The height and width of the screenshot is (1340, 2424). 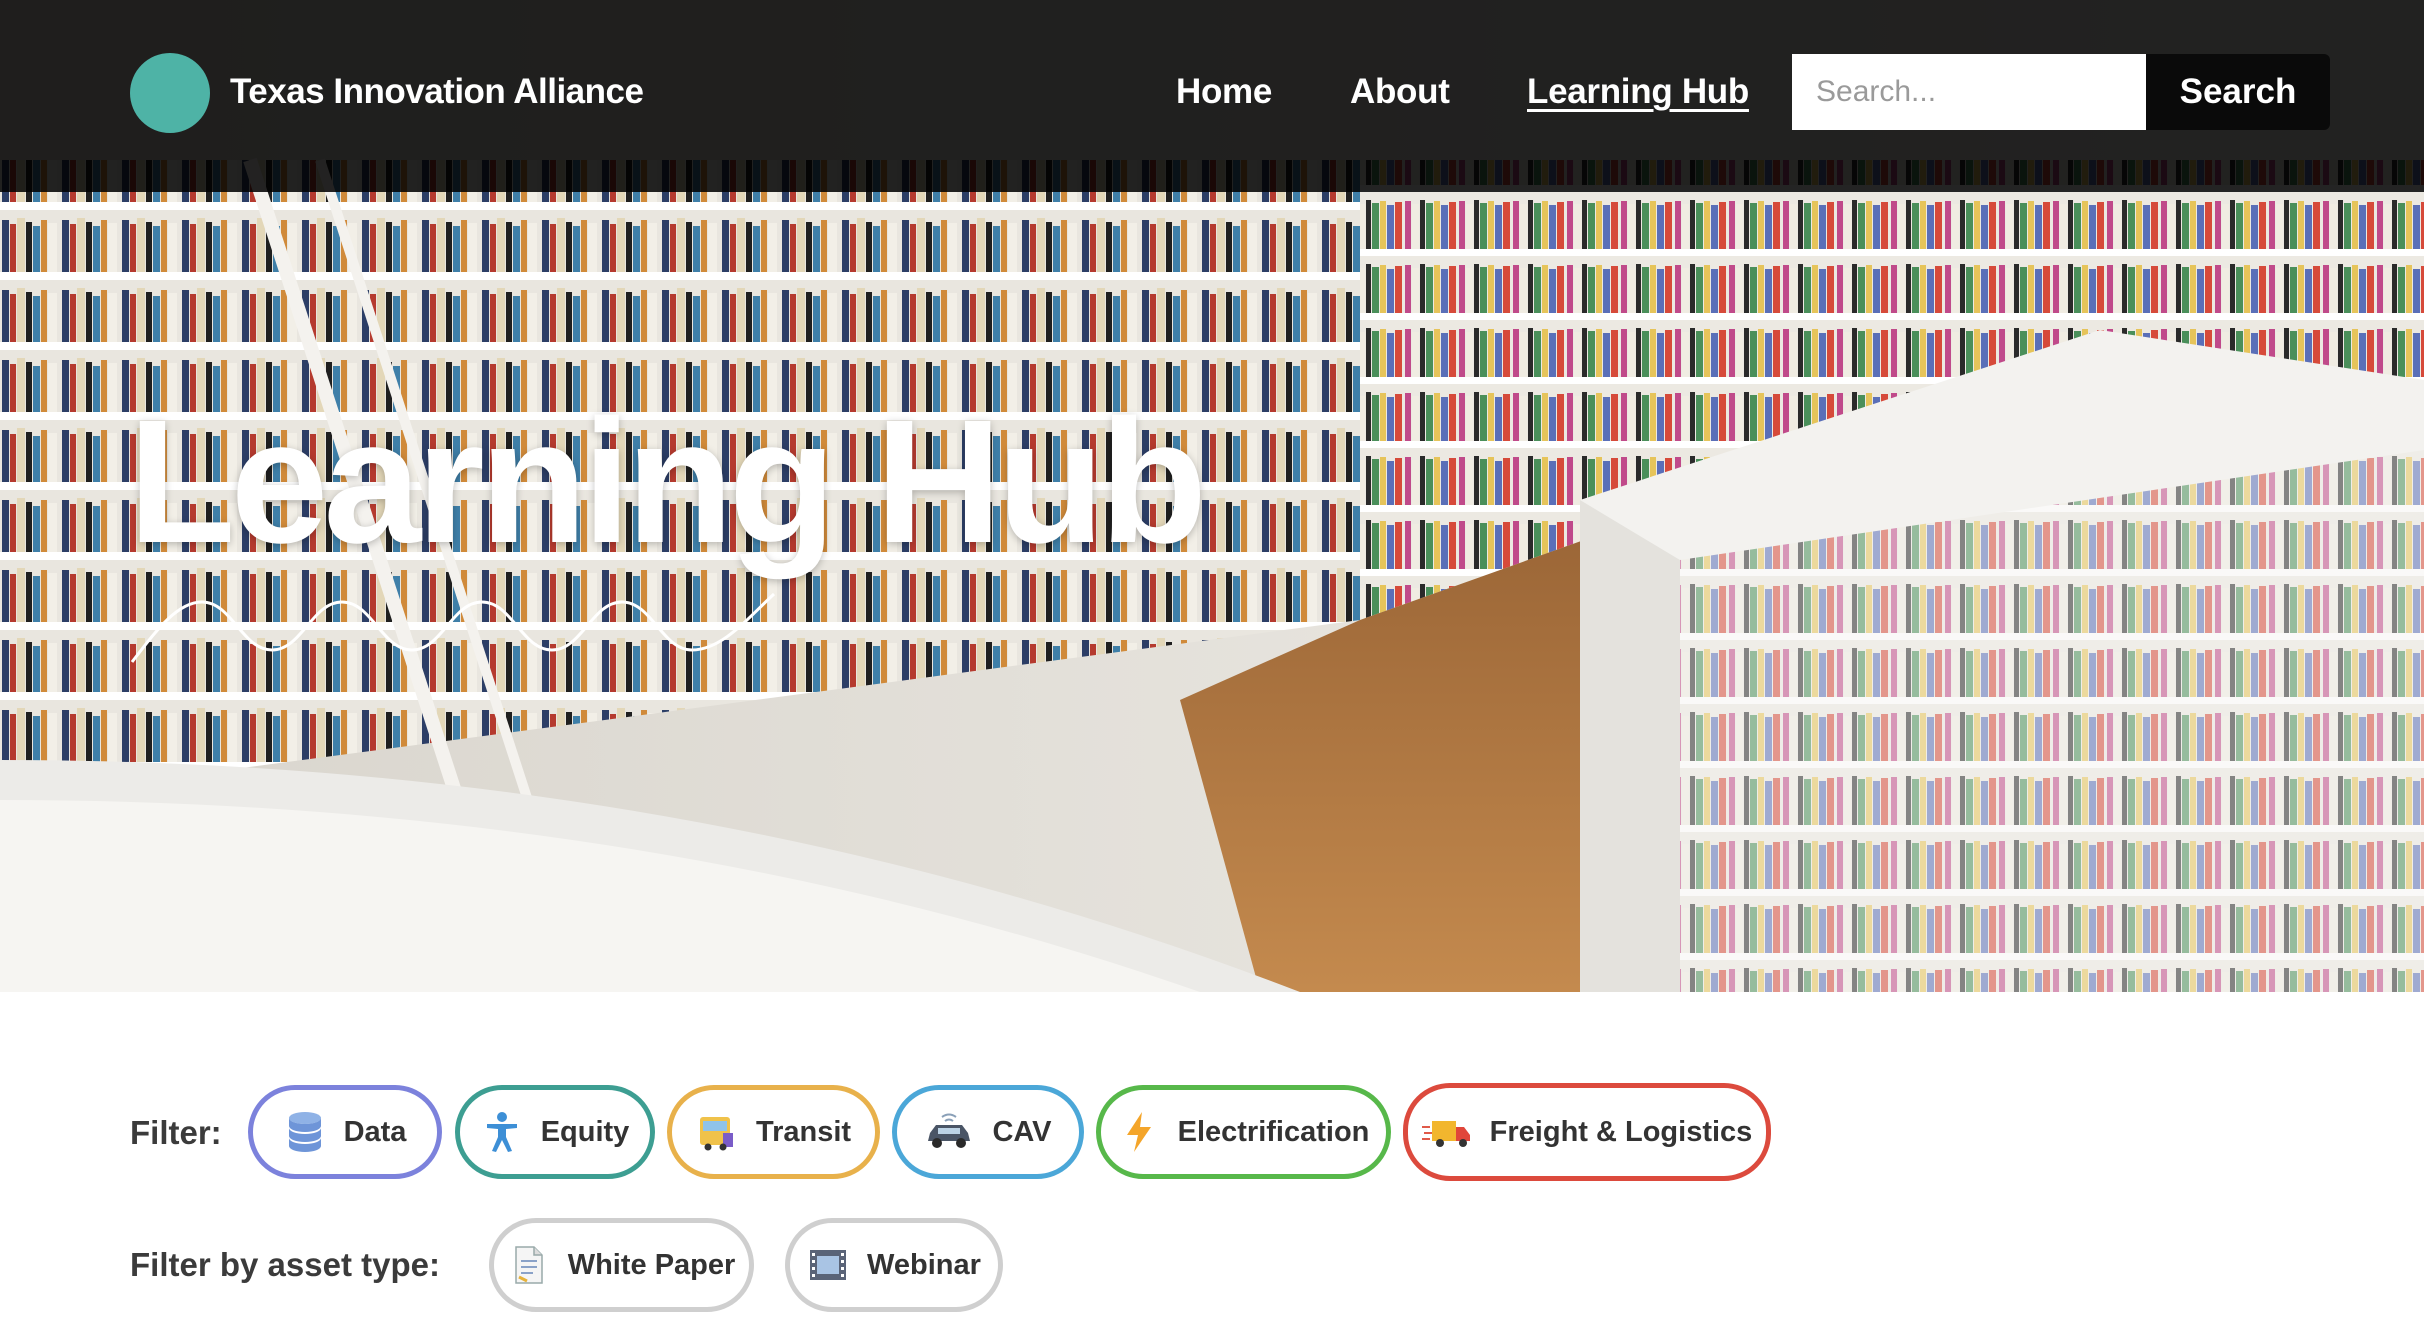 I want to click on filter-chip-electrification: Electrification, so click(x=1243, y=1132).